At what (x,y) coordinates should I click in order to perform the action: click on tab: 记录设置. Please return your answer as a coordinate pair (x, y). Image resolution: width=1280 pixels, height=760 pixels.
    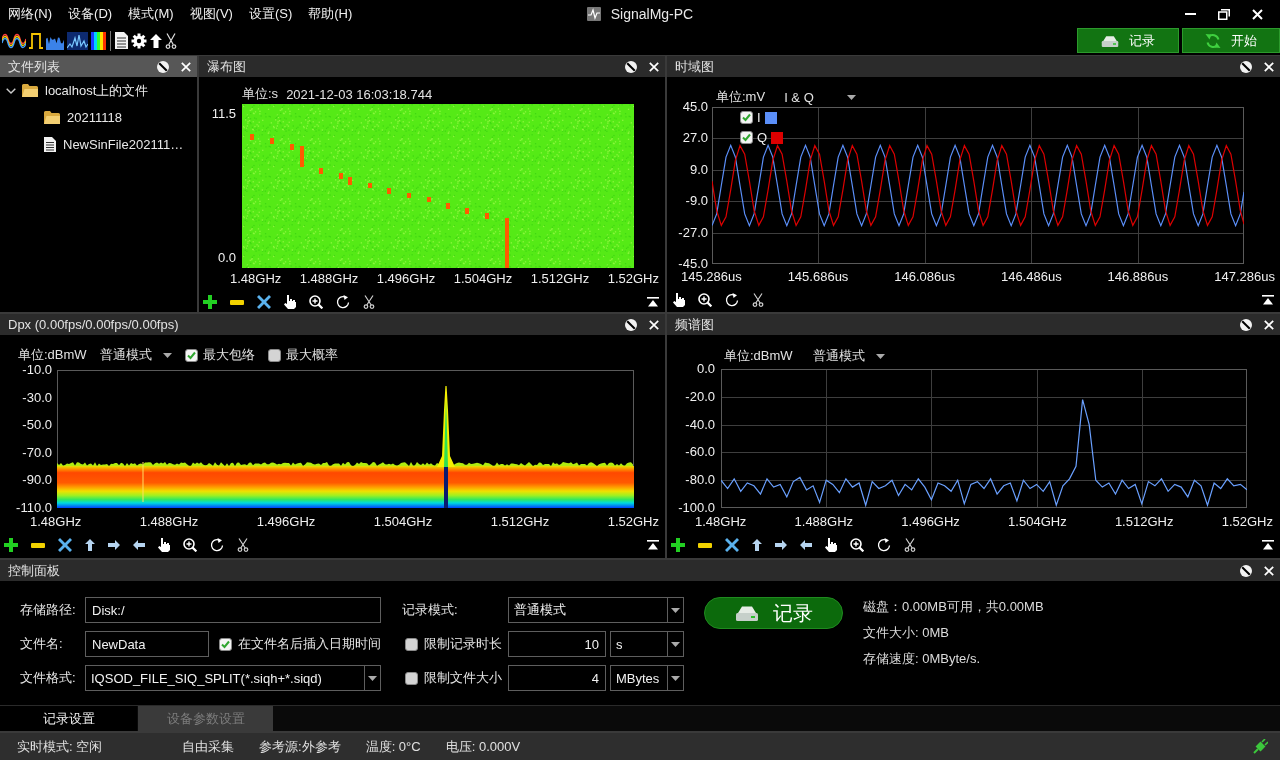
    Looking at the image, I should click on (68, 718).